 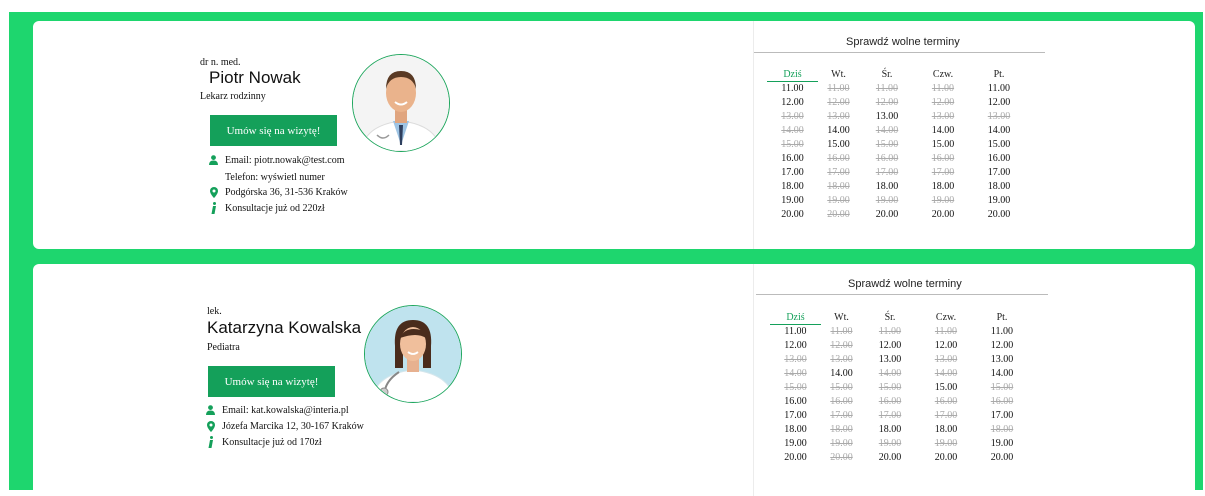 I want to click on doctor-title: lek., so click(x=214, y=311).